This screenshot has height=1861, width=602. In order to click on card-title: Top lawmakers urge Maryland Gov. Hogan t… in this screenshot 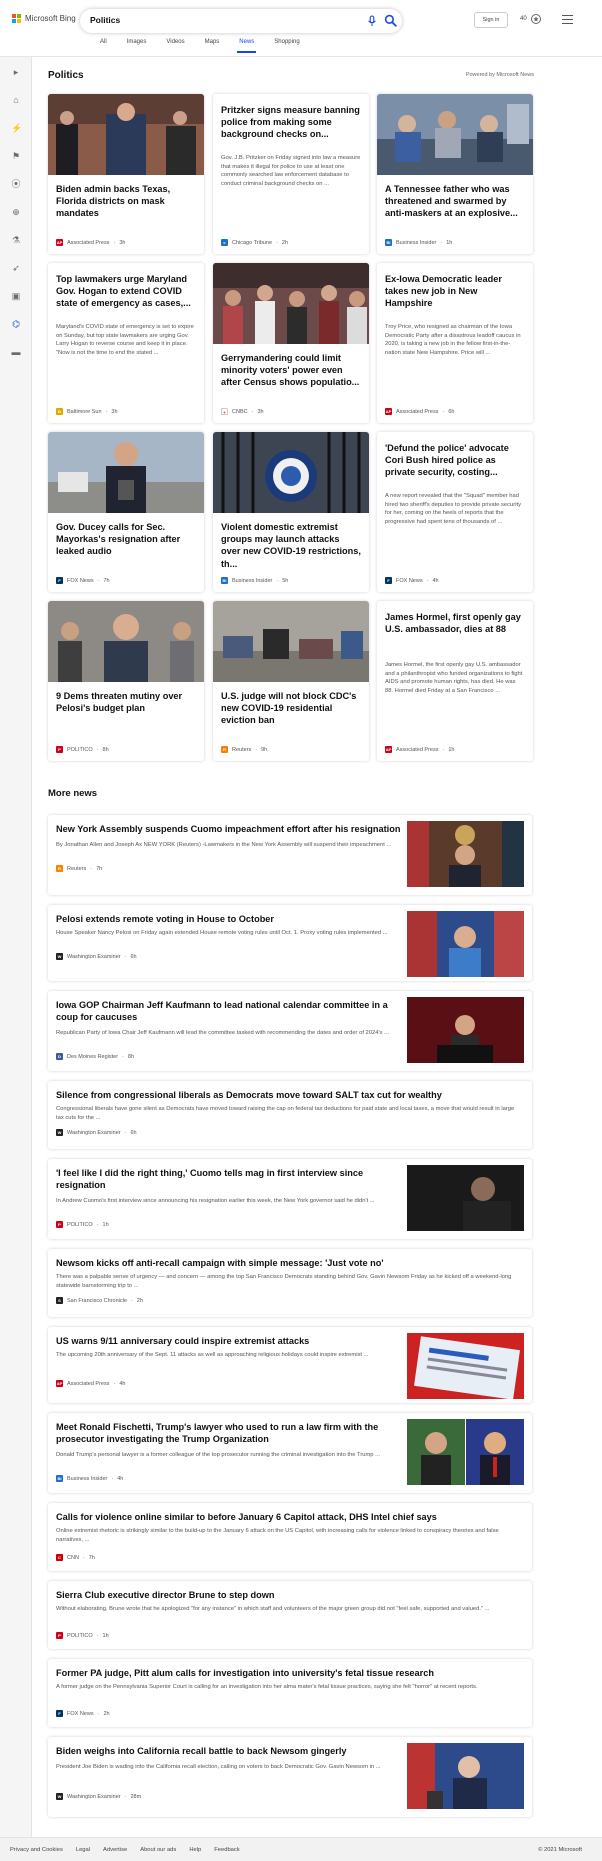, I will do `click(126, 291)`.